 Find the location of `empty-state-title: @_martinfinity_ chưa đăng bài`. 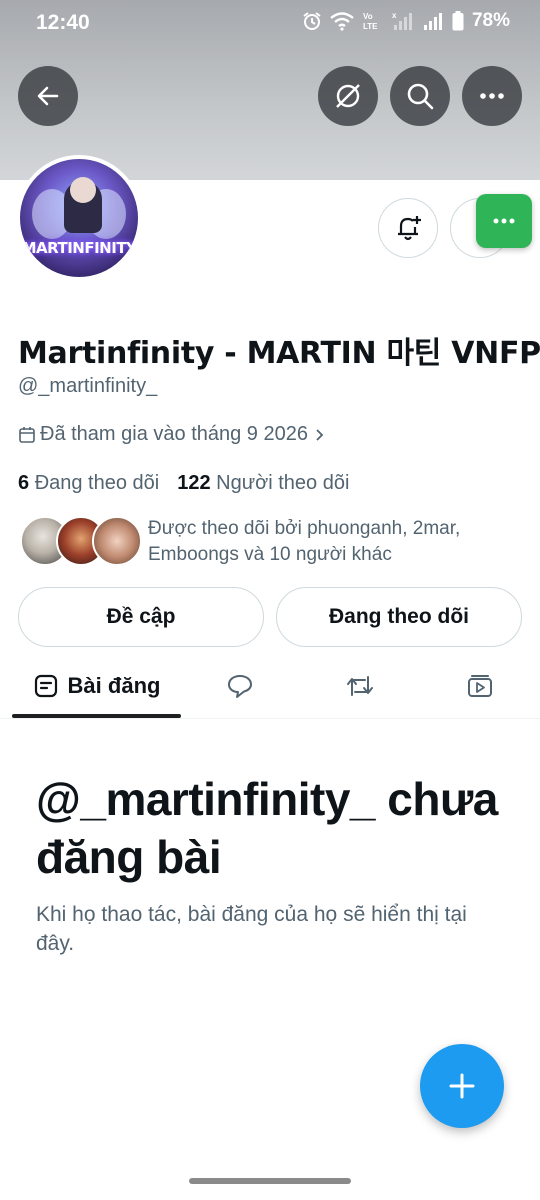

empty-state-title: @_martinfinity_ chưa đăng bài is located at coordinates (267, 828).